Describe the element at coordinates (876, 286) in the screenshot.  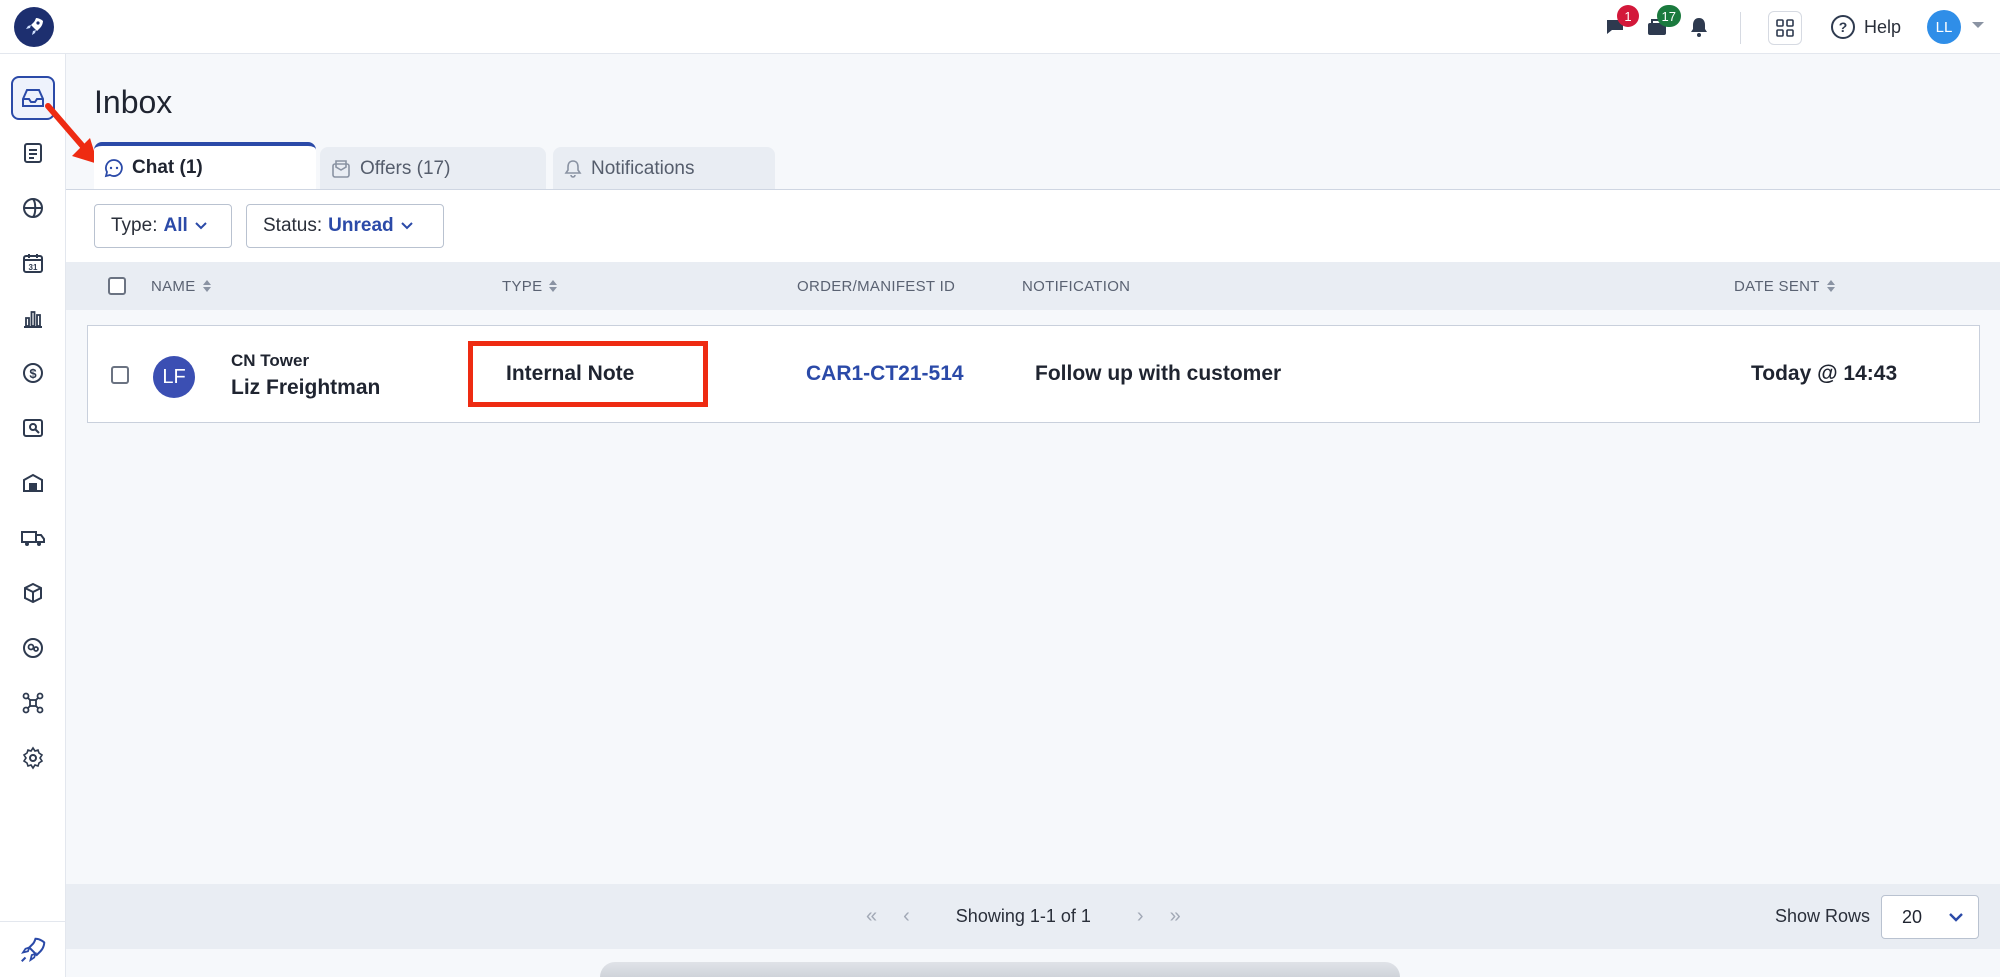
I see `column-header-order-id: ORDER/MANIFEST ID` at that location.